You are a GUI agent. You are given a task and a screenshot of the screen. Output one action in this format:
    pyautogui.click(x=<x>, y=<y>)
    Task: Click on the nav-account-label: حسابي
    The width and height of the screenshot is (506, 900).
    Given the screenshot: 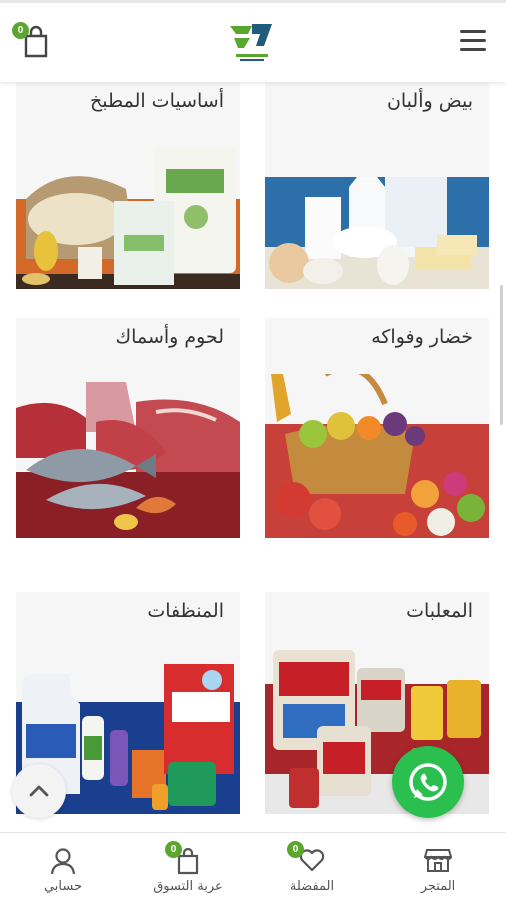 What is the action you would take?
    pyautogui.click(x=63, y=886)
    